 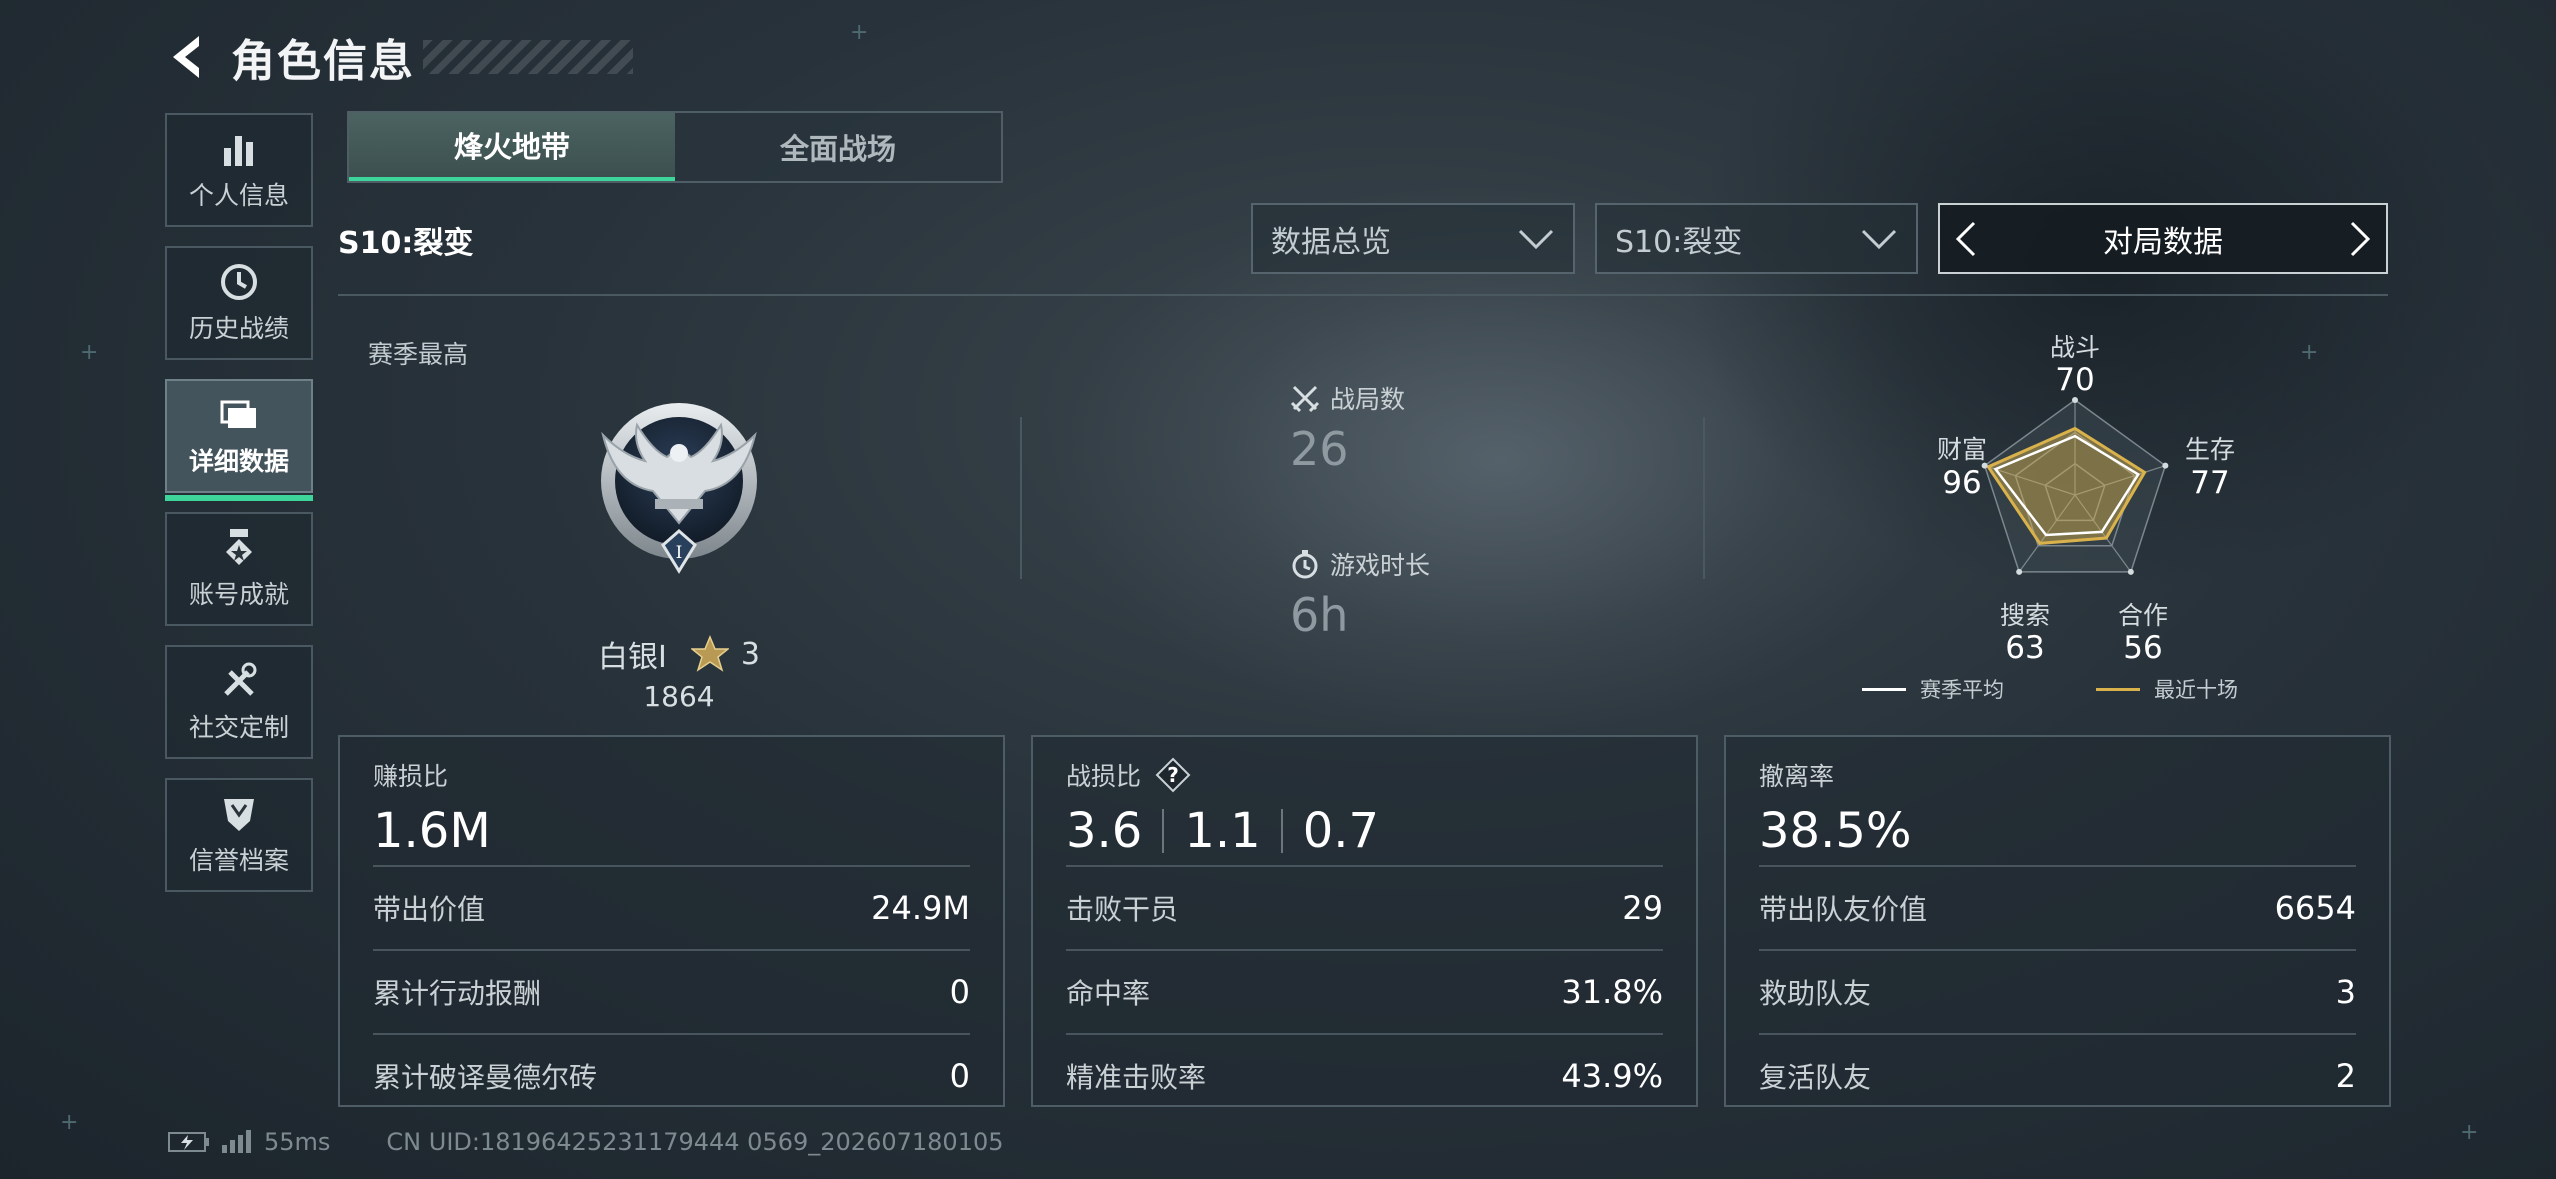 What do you see at coordinates (2057, 991) in the screenshot?
I see `card-row: 救助队友 3` at bounding box center [2057, 991].